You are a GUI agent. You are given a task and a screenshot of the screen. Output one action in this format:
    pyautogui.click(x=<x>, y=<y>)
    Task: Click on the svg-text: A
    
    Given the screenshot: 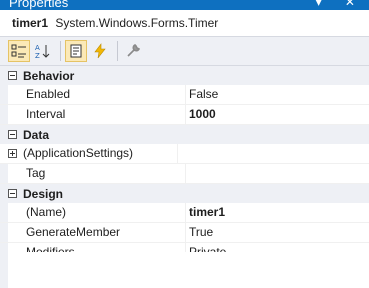 What is the action you would take?
    pyautogui.click(x=37, y=48)
    